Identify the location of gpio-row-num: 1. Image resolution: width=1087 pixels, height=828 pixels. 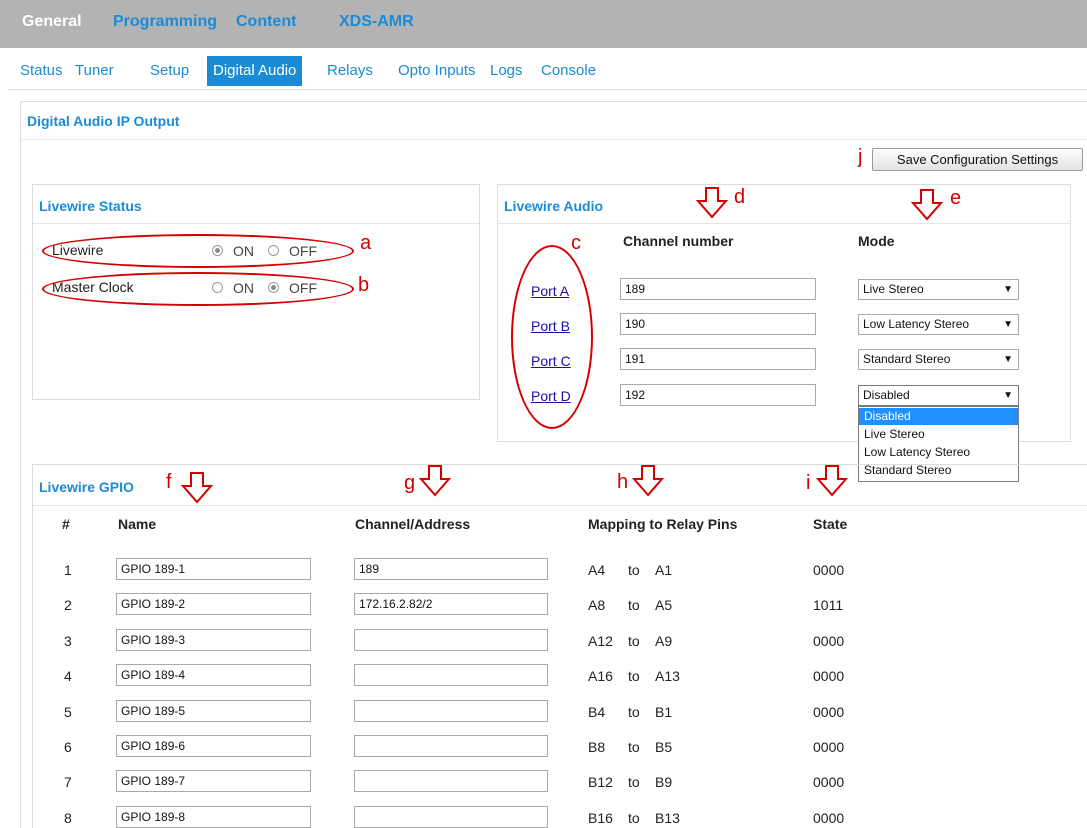
(68, 570).